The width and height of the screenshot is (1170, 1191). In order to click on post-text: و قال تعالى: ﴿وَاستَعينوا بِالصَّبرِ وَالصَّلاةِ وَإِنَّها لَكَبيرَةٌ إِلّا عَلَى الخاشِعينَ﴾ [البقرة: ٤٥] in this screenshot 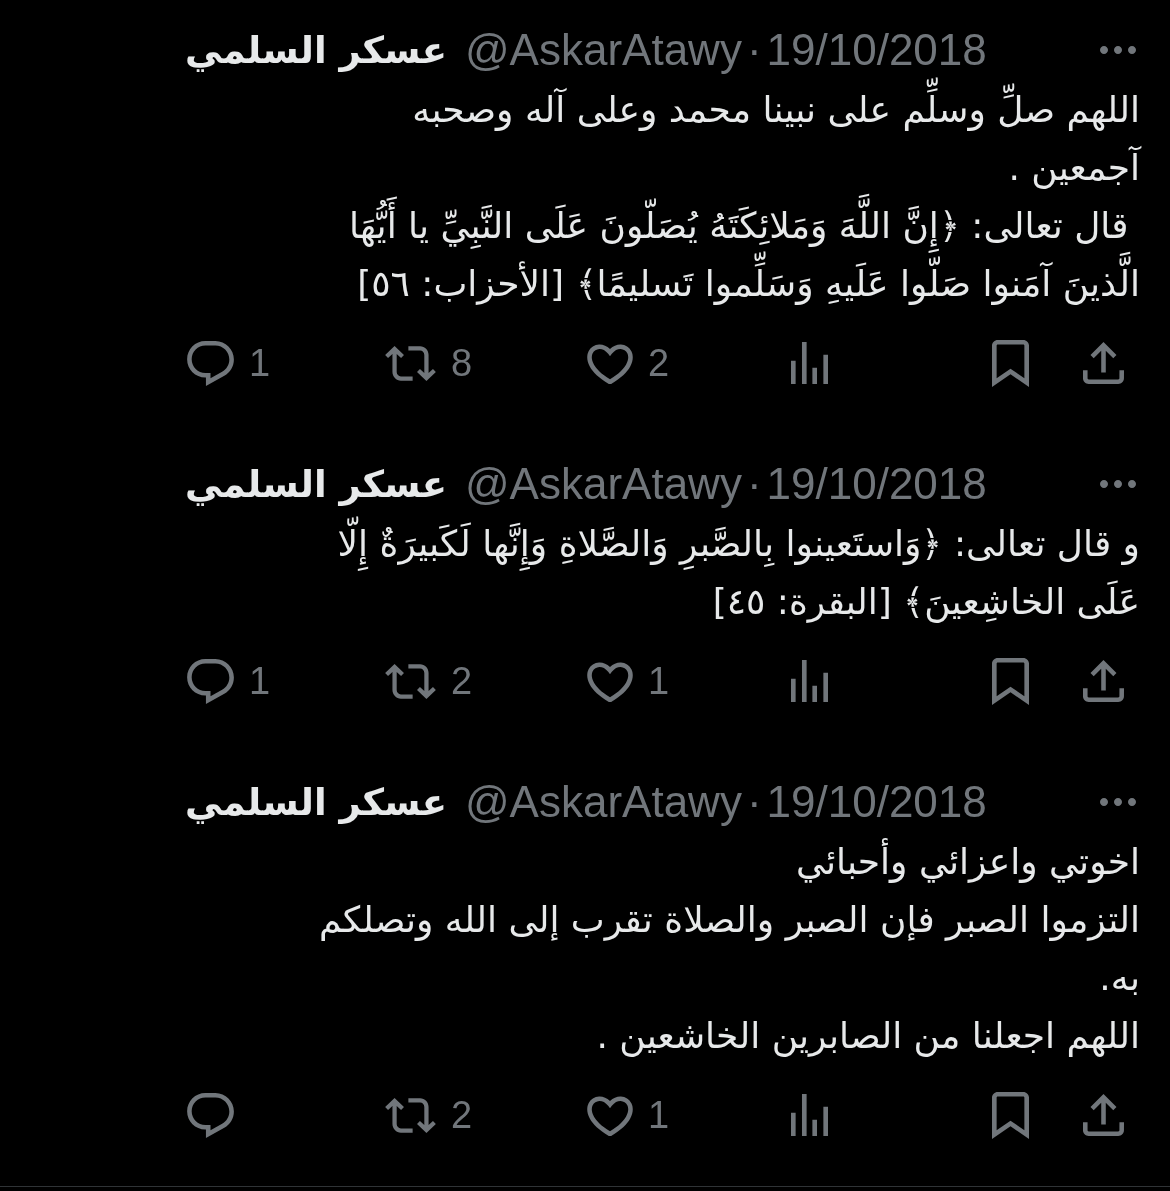, I will do `click(662, 573)`.